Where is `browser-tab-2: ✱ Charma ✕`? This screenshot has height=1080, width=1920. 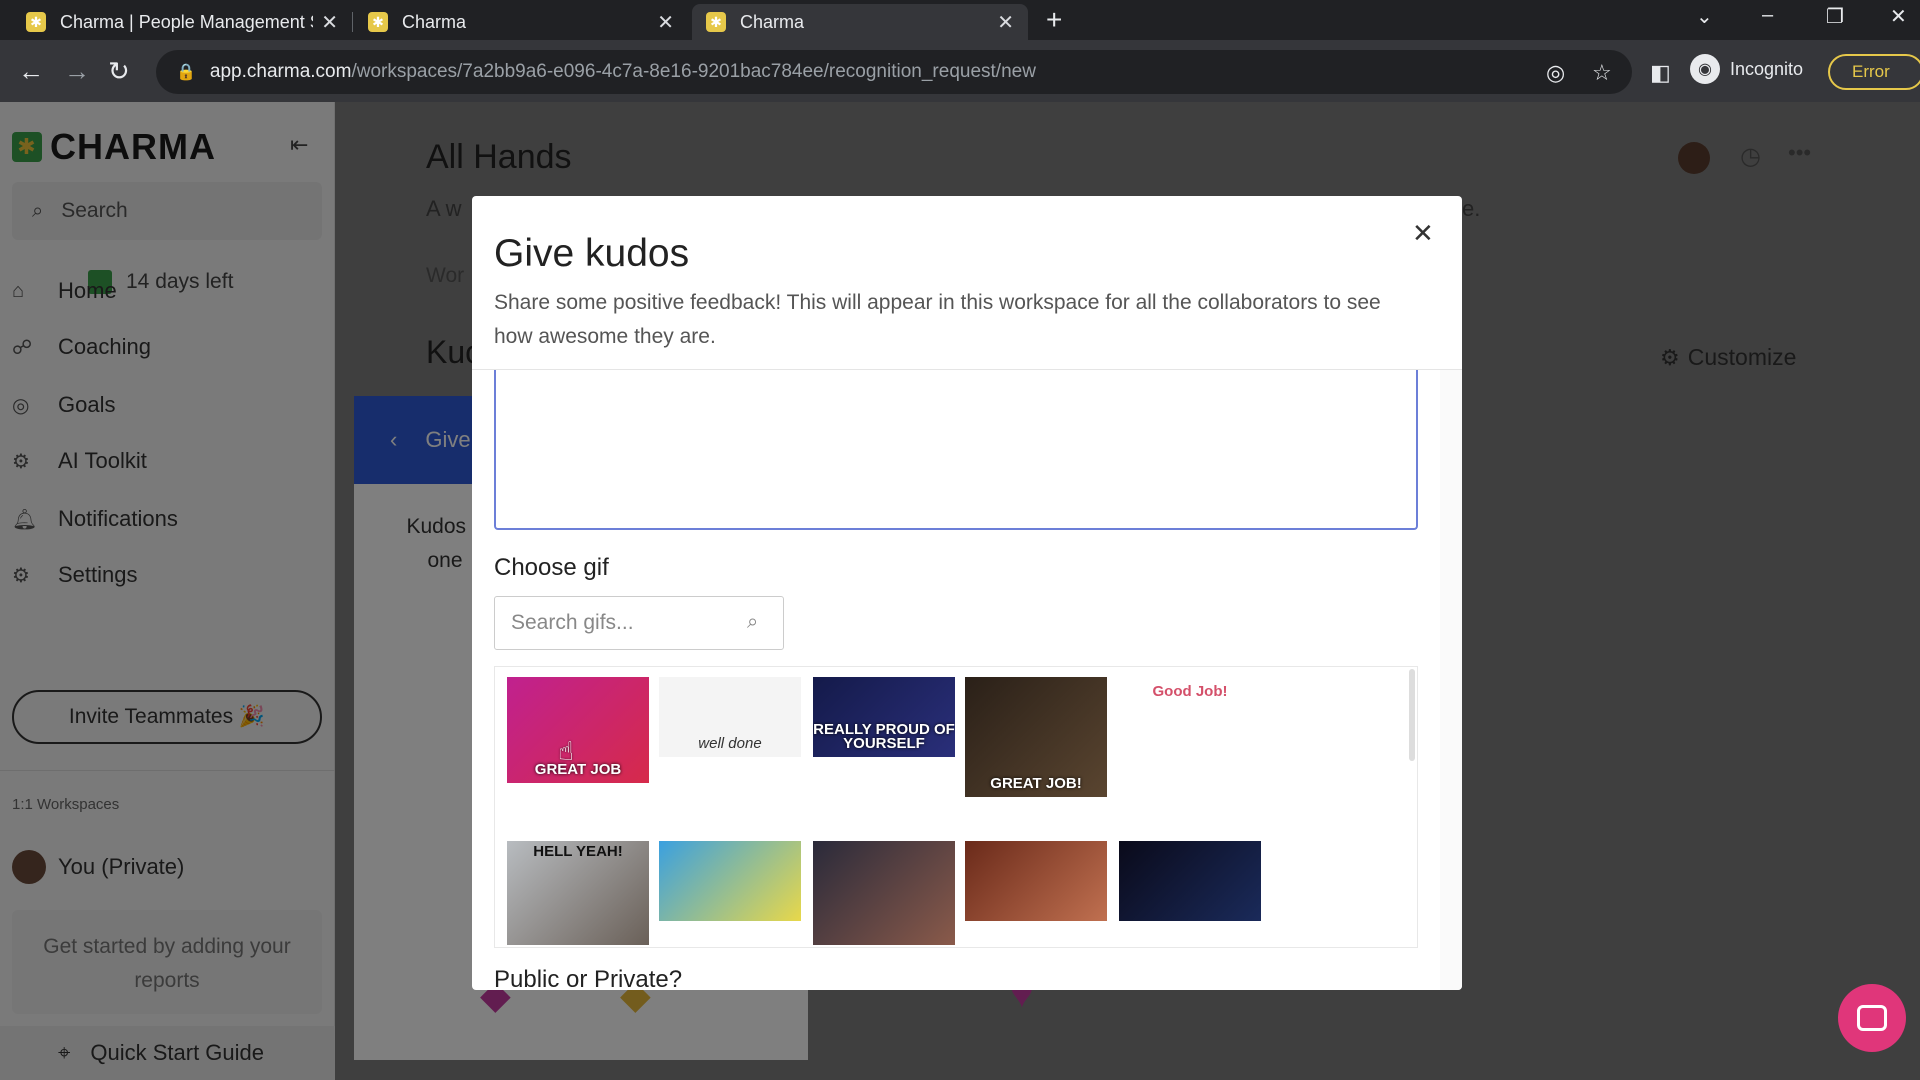
browser-tab-2: ✱ Charma ✕ is located at coordinates (521, 22).